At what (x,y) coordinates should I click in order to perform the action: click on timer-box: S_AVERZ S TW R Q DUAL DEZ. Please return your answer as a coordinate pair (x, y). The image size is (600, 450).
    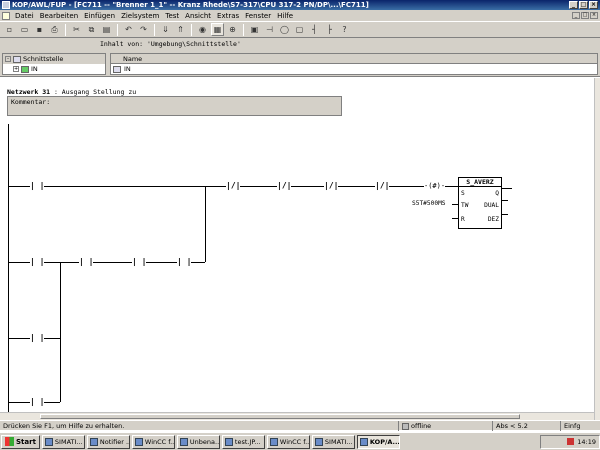
    Looking at the image, I should click on (480, 203).